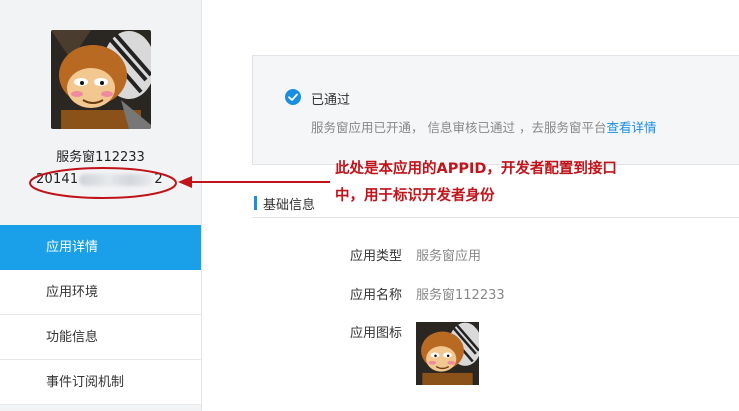 This screenshot has width=739, height=411. I want to click on app-avatar, so click(101, 79).